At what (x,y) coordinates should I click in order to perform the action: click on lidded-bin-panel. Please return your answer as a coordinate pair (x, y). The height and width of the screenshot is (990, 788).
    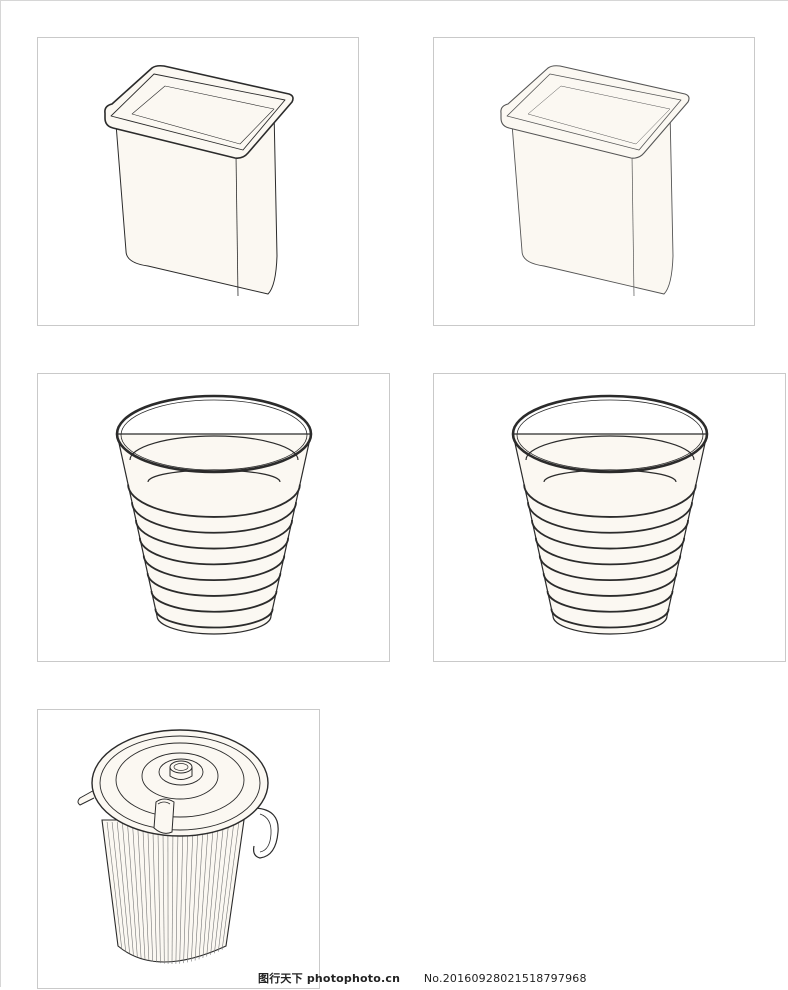
    Looking at the image, I should click on (178, 849).